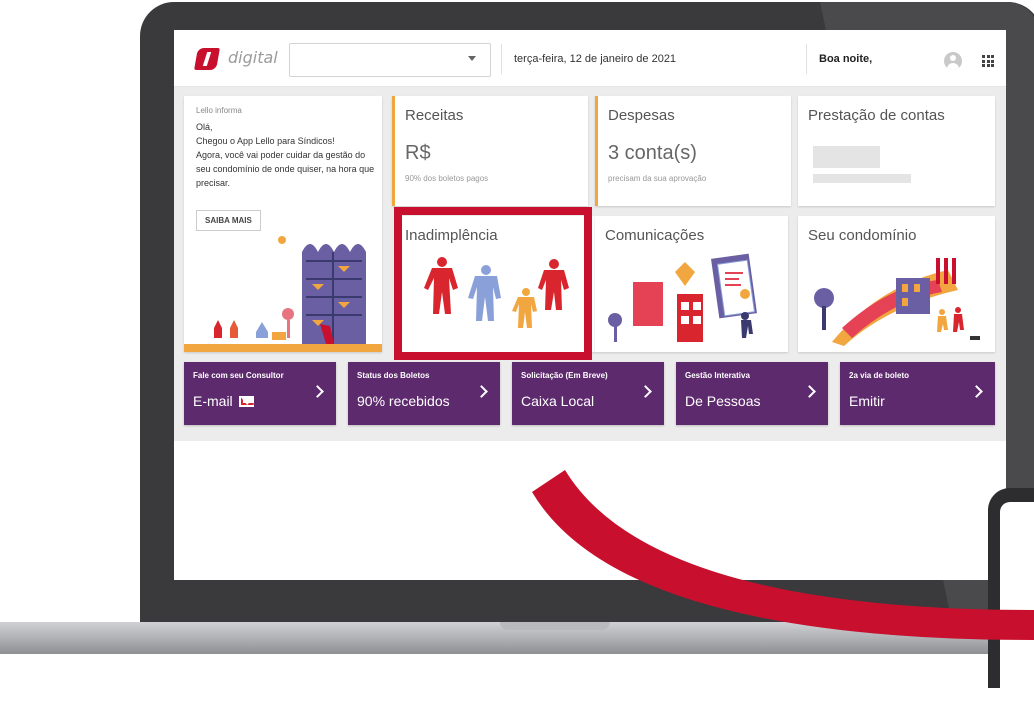 The height and width of the screenshot is (702, 1034). I want to click on action-email-label: E-mail, so click(223, 401).